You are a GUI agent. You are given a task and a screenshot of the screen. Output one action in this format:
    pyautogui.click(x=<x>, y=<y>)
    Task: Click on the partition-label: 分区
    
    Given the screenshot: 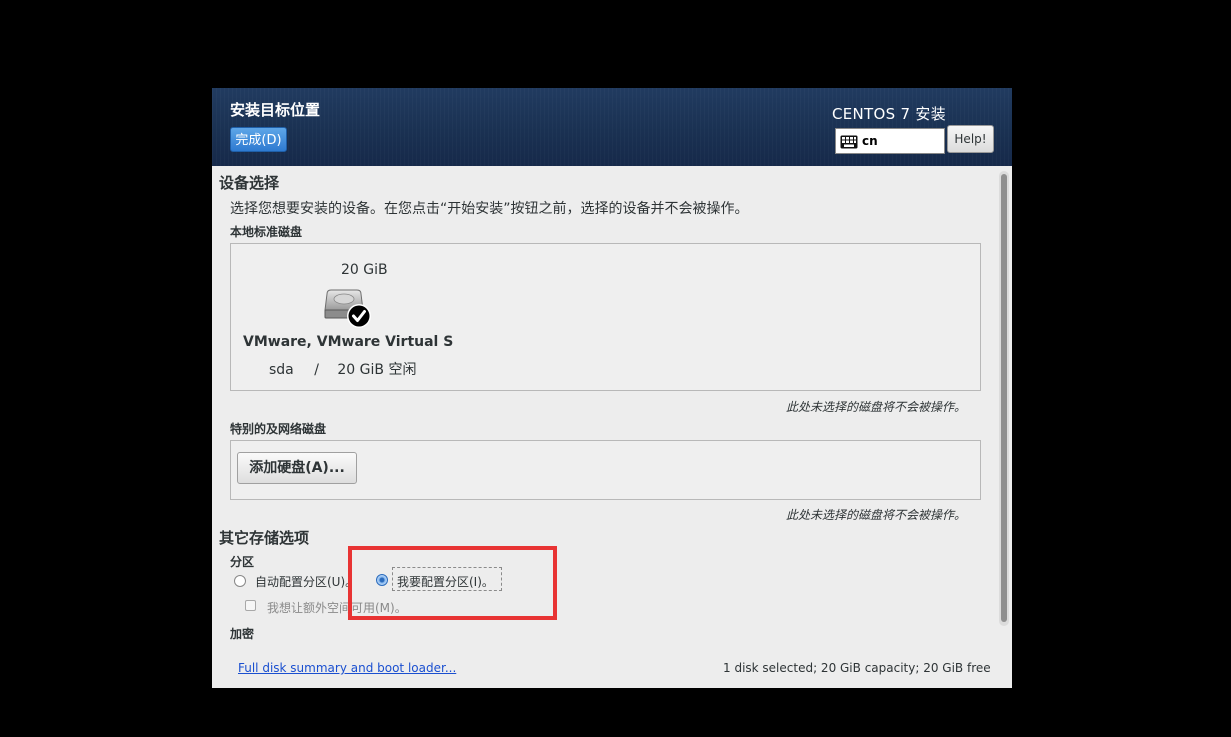 What is the action you would take?
    pyautogui.click(x=242, y=562)
    